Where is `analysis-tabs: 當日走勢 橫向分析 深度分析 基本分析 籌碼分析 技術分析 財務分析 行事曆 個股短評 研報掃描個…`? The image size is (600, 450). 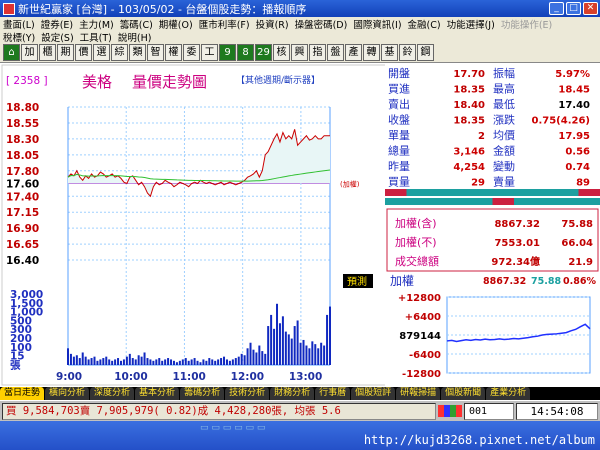
analysis-tabs: 當日走勢 橫向分析 深度分析 基本分析 籌碼分析 技術分析 財務分析 行事曆 個股短評 研報掃描個… is located at coordinates (300, 393).